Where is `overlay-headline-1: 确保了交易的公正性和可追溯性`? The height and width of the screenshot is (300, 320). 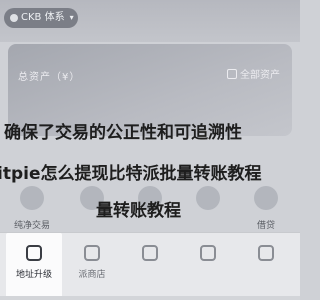
overlay-headline-1: 确保了交易的公正性和可追溯性 is located at coordinates (123, 133).